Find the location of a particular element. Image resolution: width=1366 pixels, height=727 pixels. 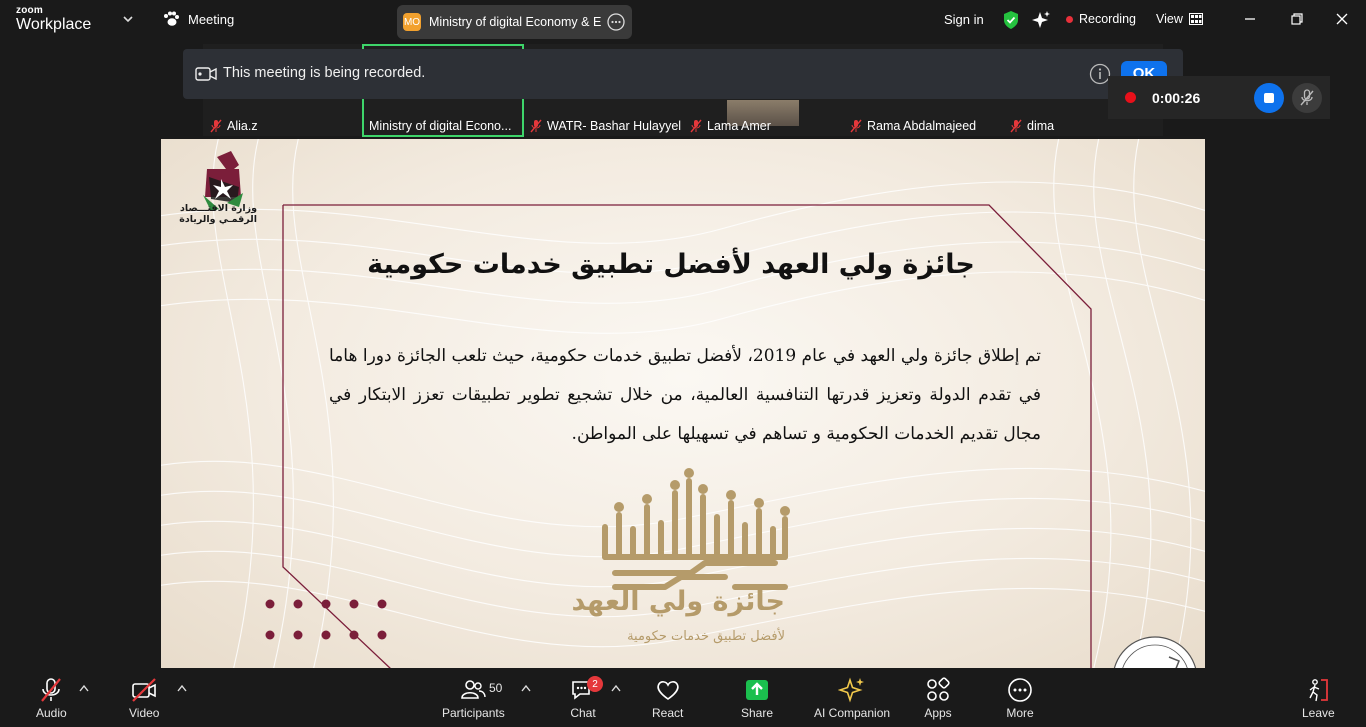

ai-companion-button: AI Companion is located at coordinates (852, 698).